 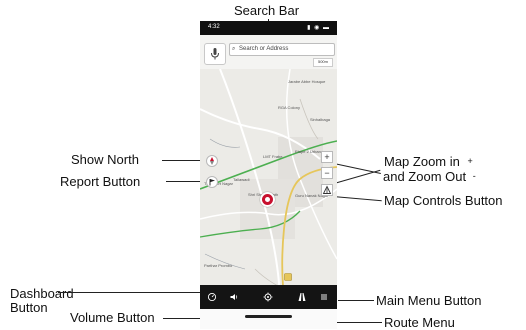 I want to click on map-controls-button, so click(x=327, y=190).